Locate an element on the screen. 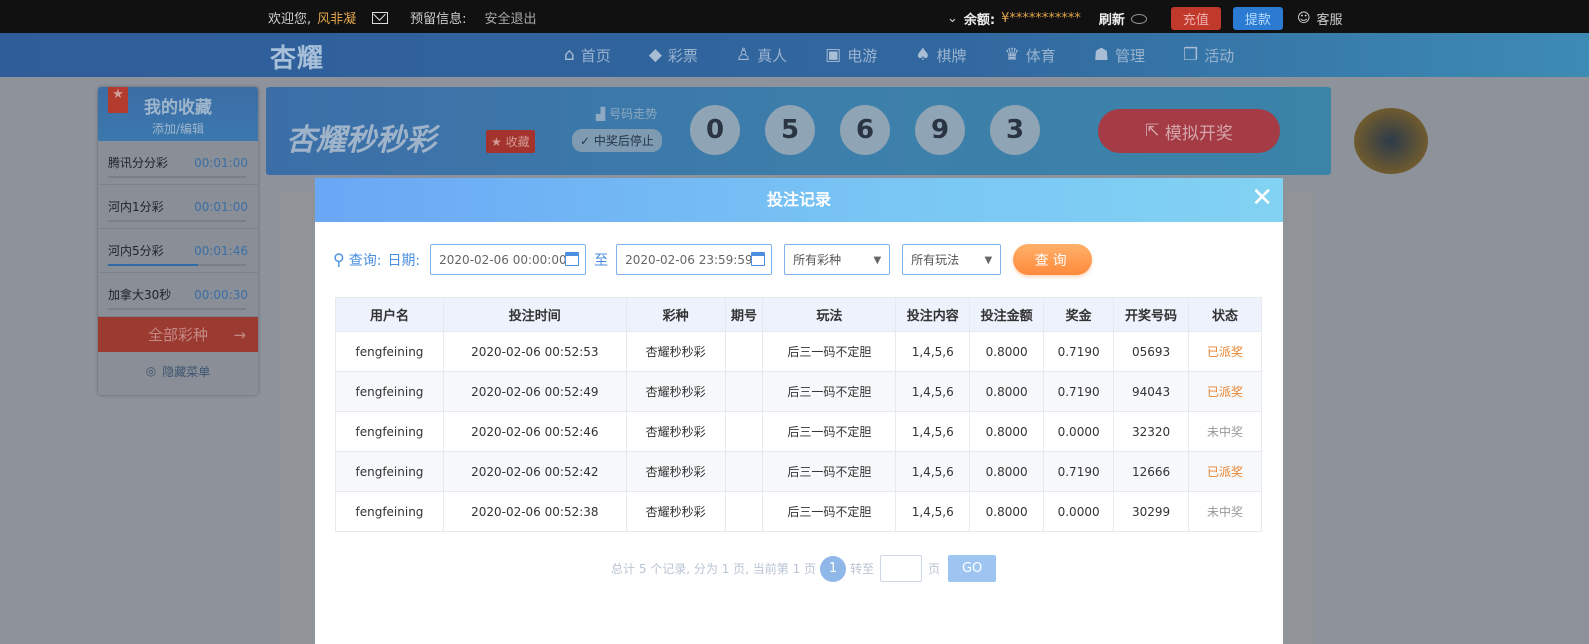 This screenshot has width=1589, height=644. favorite-button: ★ 收藏 is located at coordinates (510, 141).